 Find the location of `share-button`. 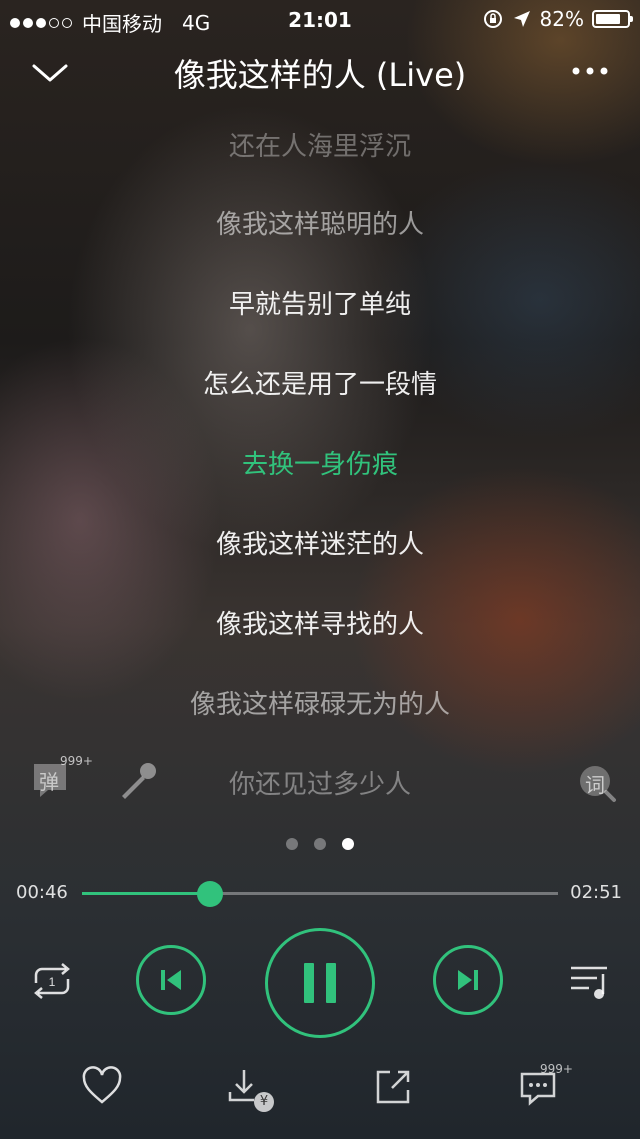

share-button is located at coordinates (394, 1088).